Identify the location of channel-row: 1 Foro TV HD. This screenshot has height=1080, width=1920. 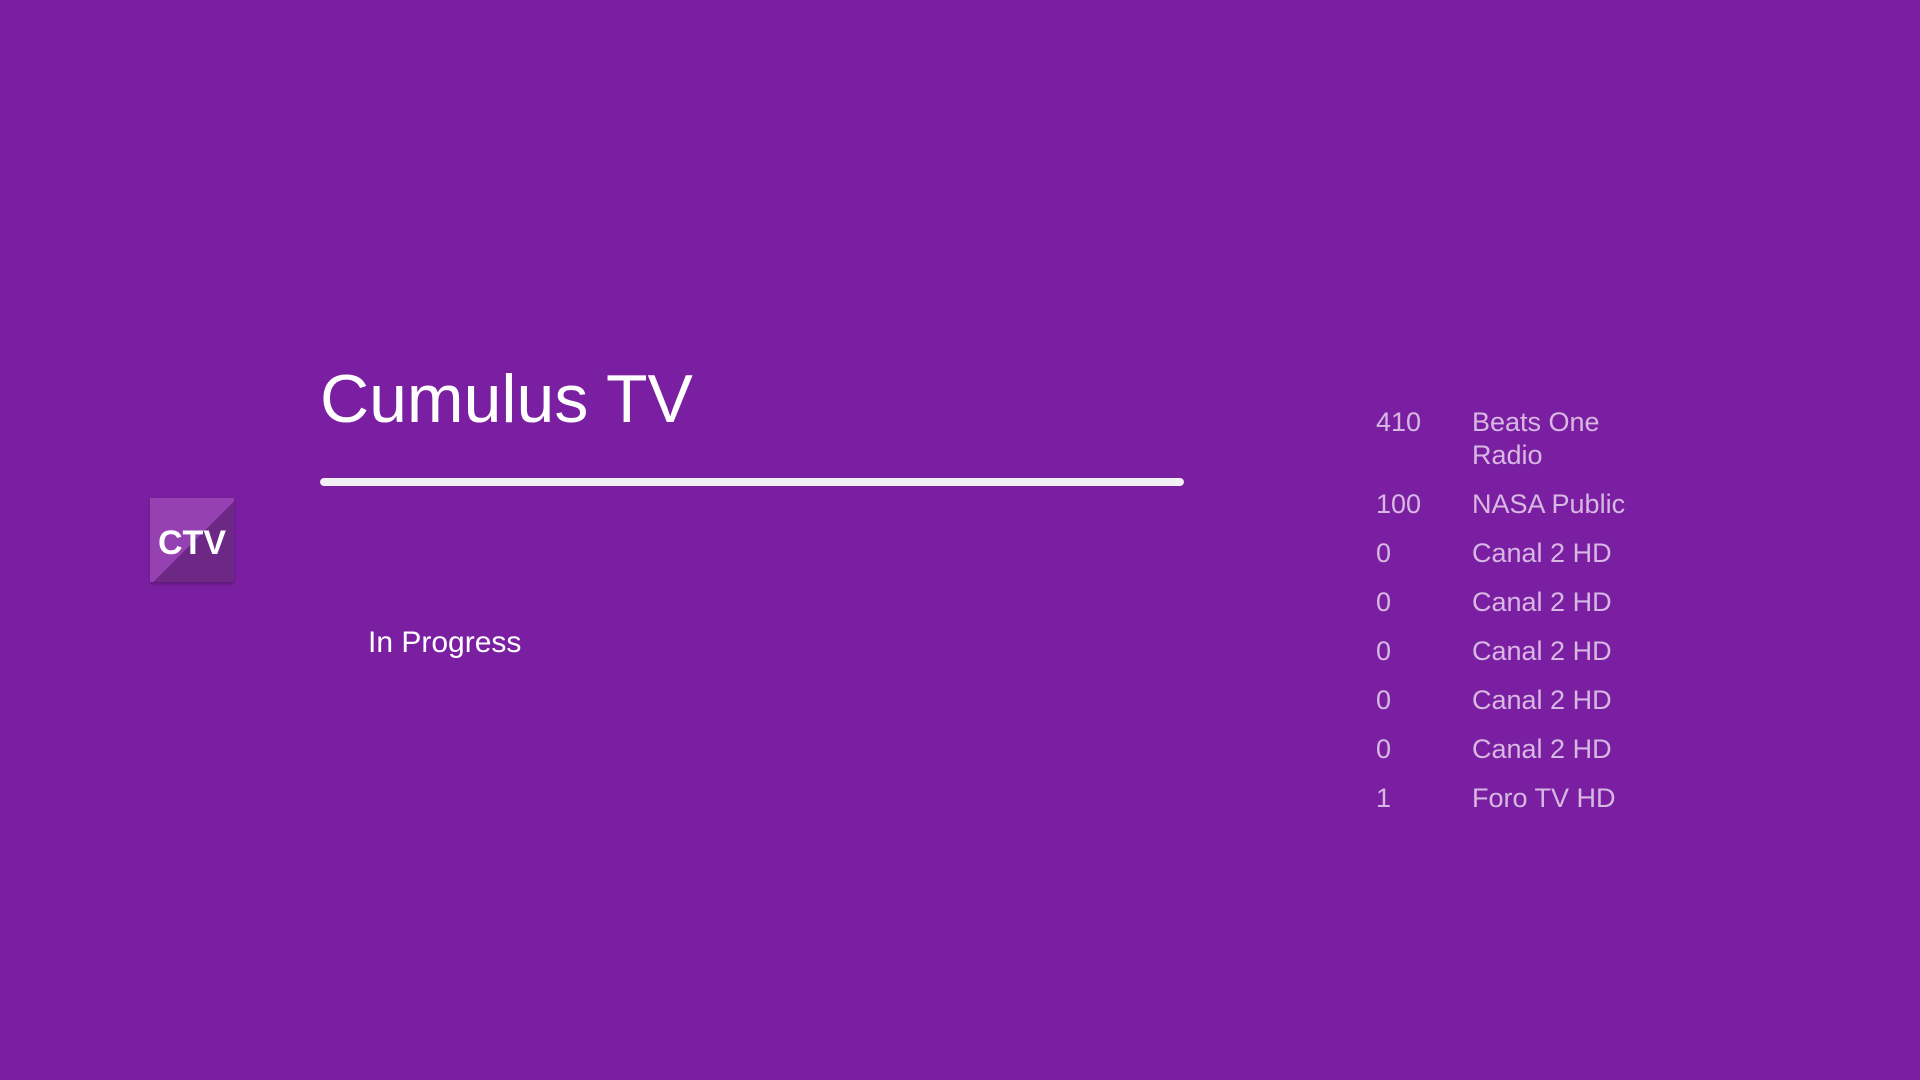
(1526, 798).